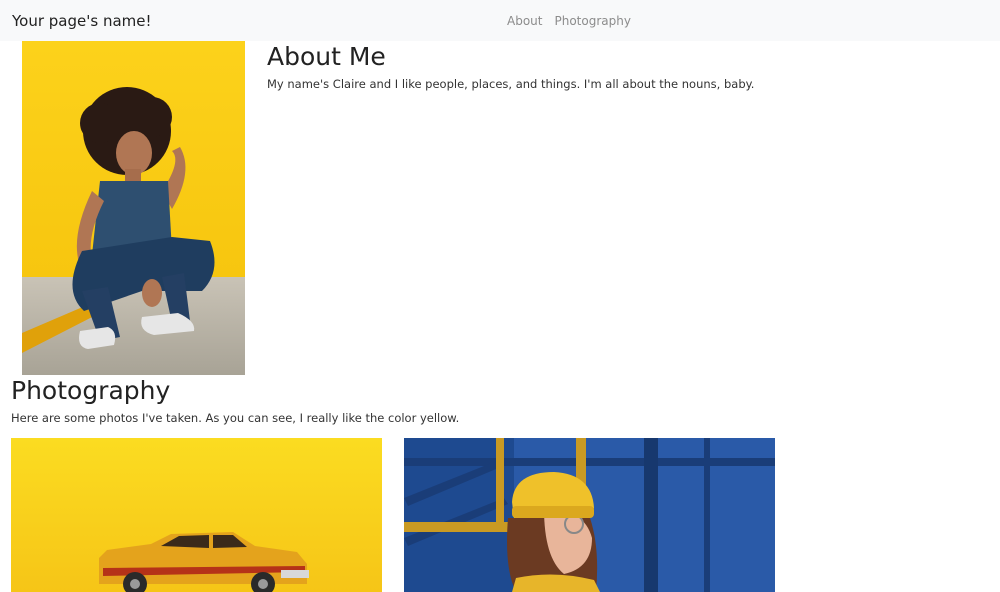  What do you see at coordinates (196, 515) in the screenshot?
I see `photo-yellow-car` at bounding box center [196, 515].